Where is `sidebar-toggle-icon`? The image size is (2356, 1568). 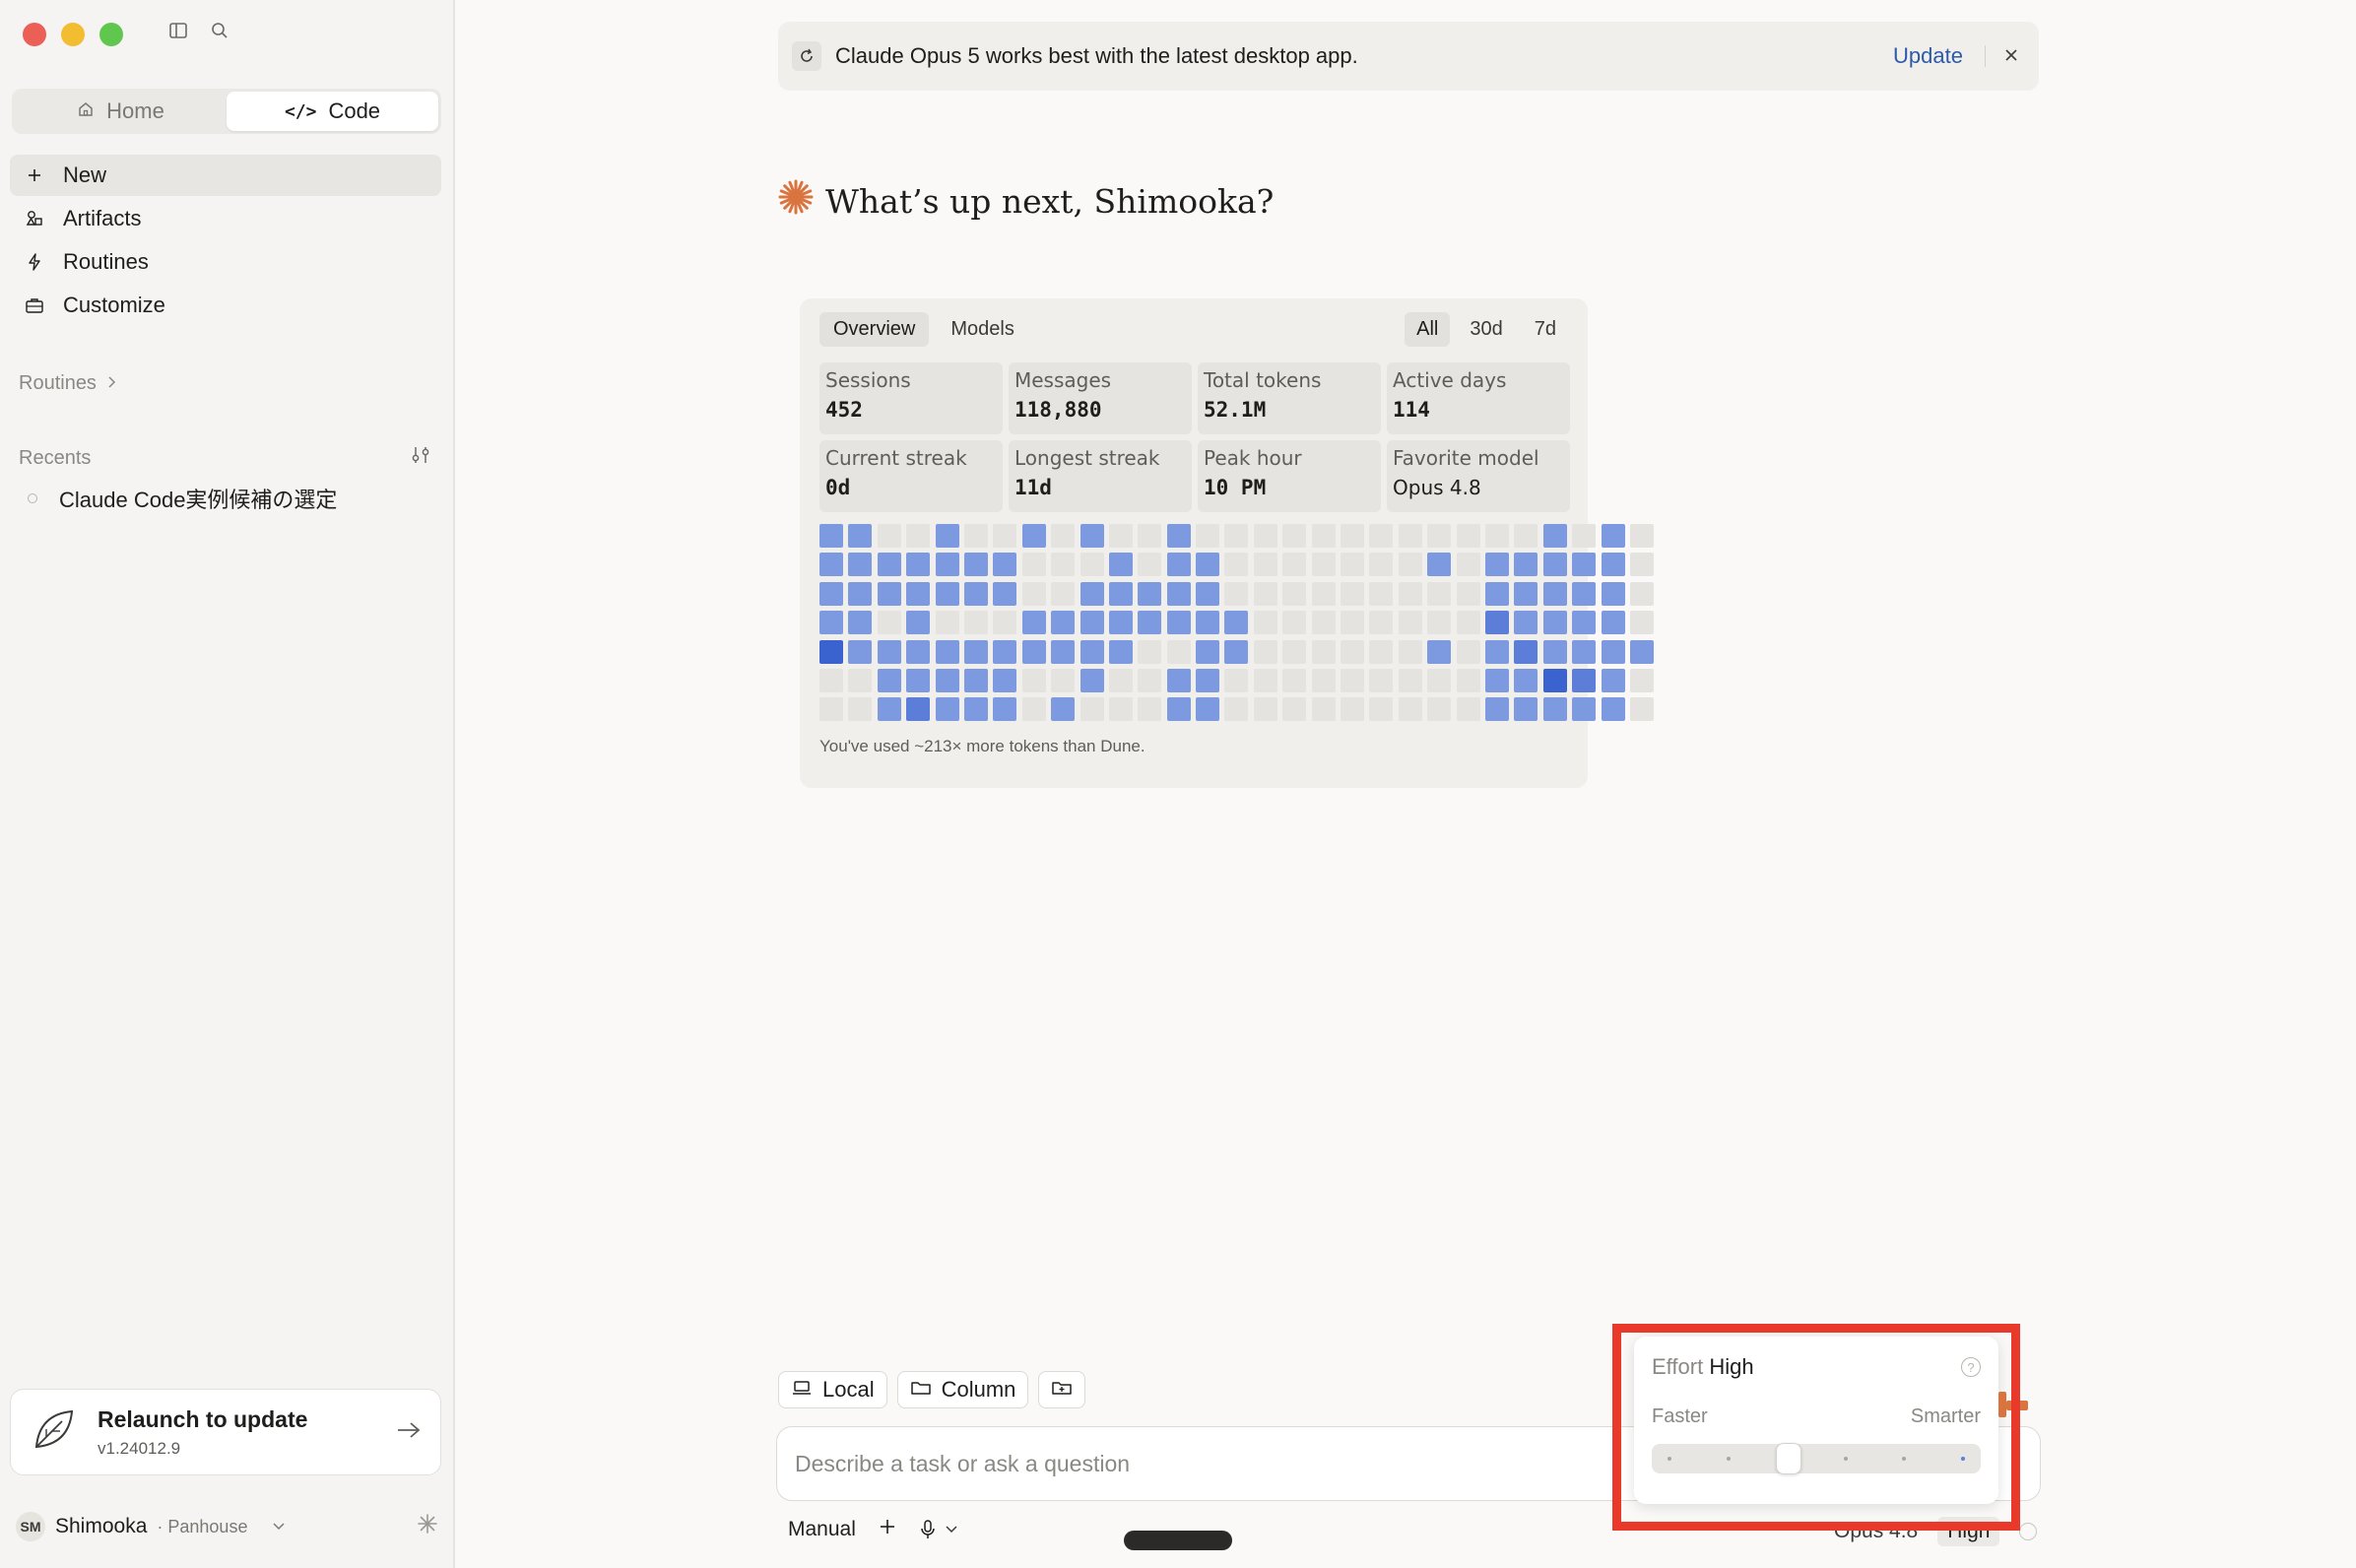 sidebar-toggle-icon is located at coordinates (178, 31).